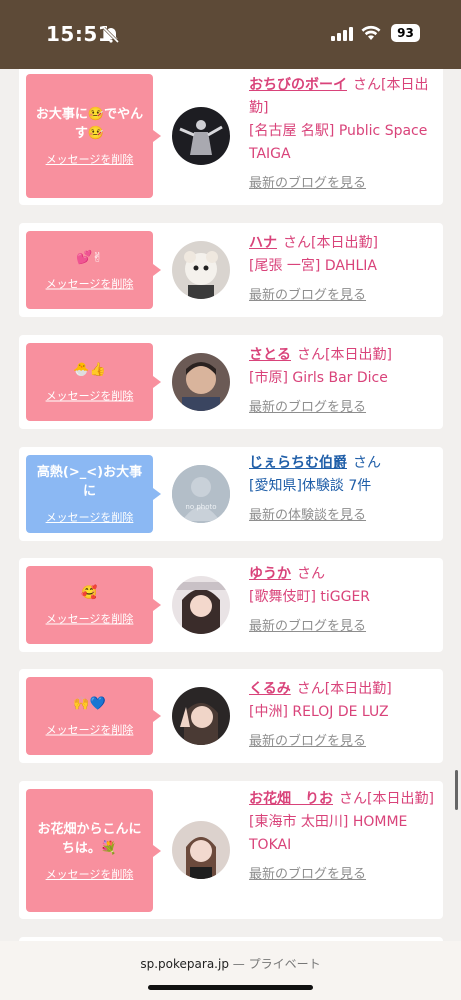 The image size is (461, 1000). What do you see at coordinates (89, 370) in the screenshot?
I see `message-text: 🐣👍` at bounding box center [89, 370].